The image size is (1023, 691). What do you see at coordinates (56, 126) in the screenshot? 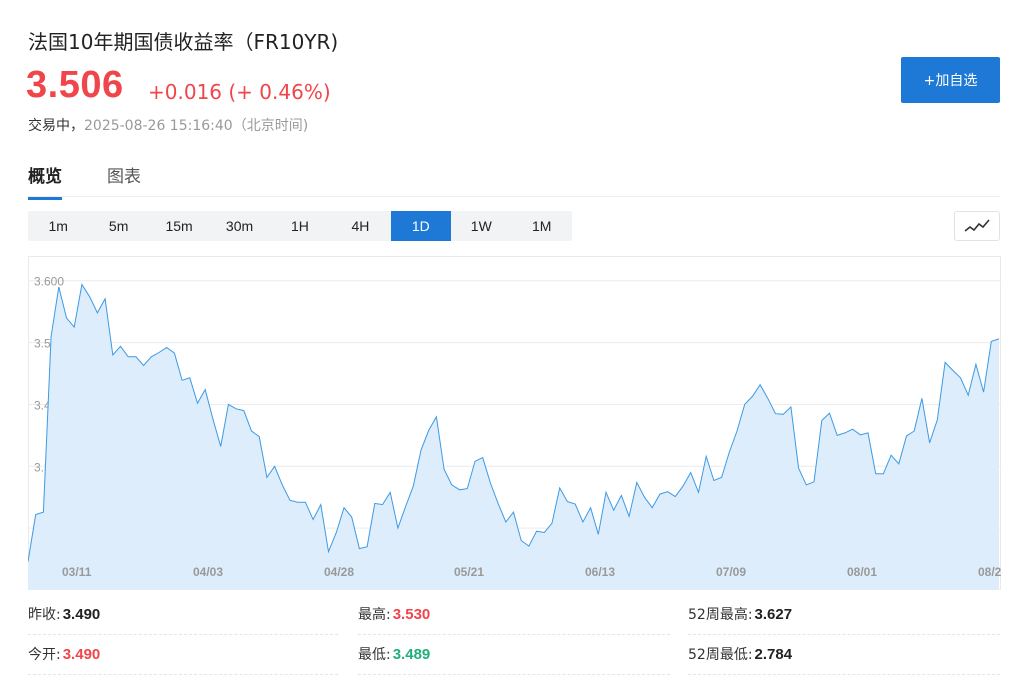
I see `status-label: 交易中，` at bounding box center [56, 126].